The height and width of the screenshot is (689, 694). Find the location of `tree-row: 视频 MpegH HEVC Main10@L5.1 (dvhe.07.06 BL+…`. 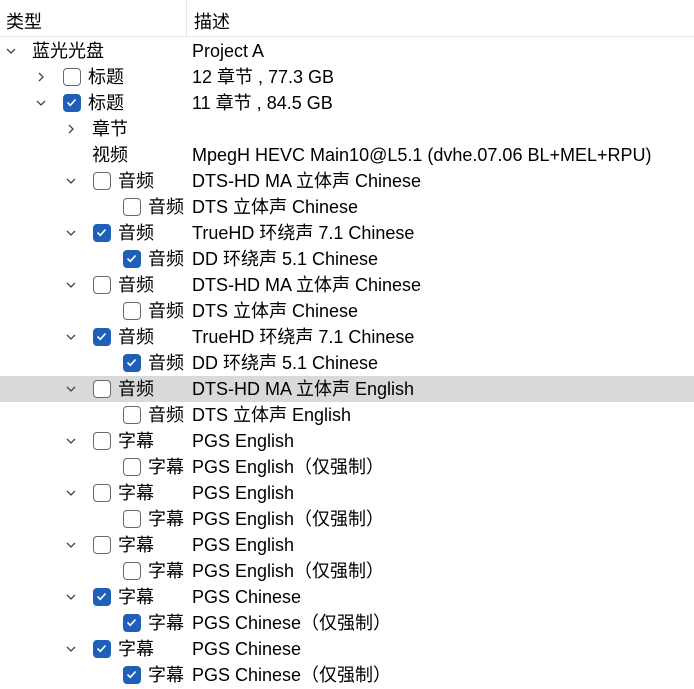

tree-row: 视频 MpegH HEVC Main10@L5.1 (dvhe.07.06 BL+… is located at coordinates (347, 155).